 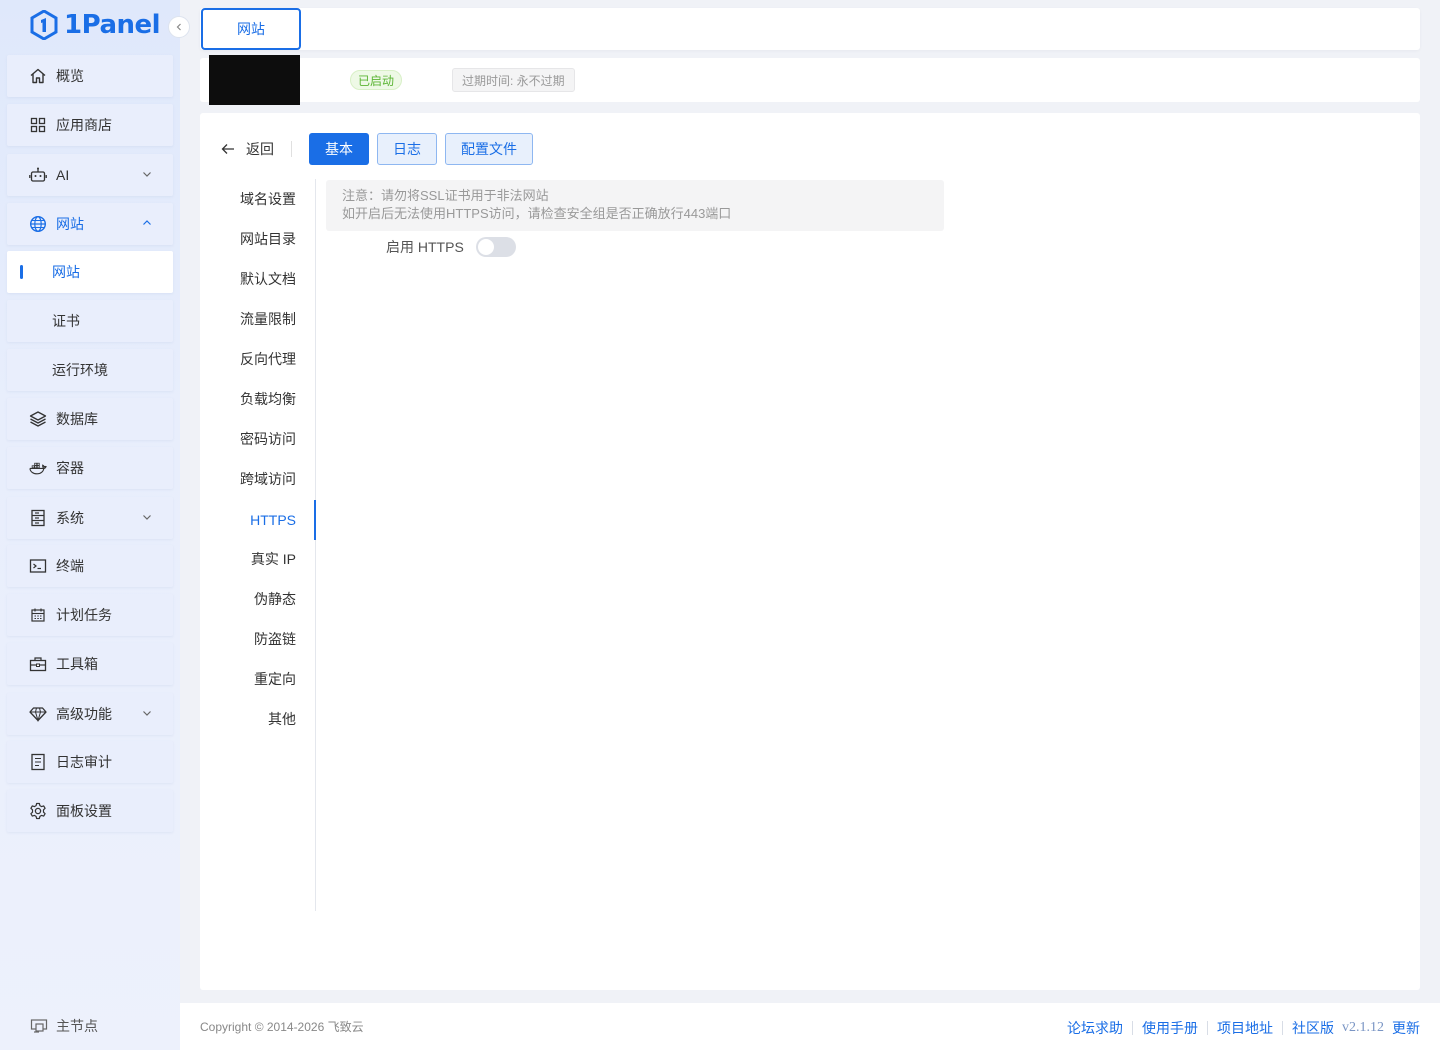 What do you see at coordinates (84, 125) in the screenshot?
I see `sidebar-item-label: 应用商店` at bounding box center [84, 125].